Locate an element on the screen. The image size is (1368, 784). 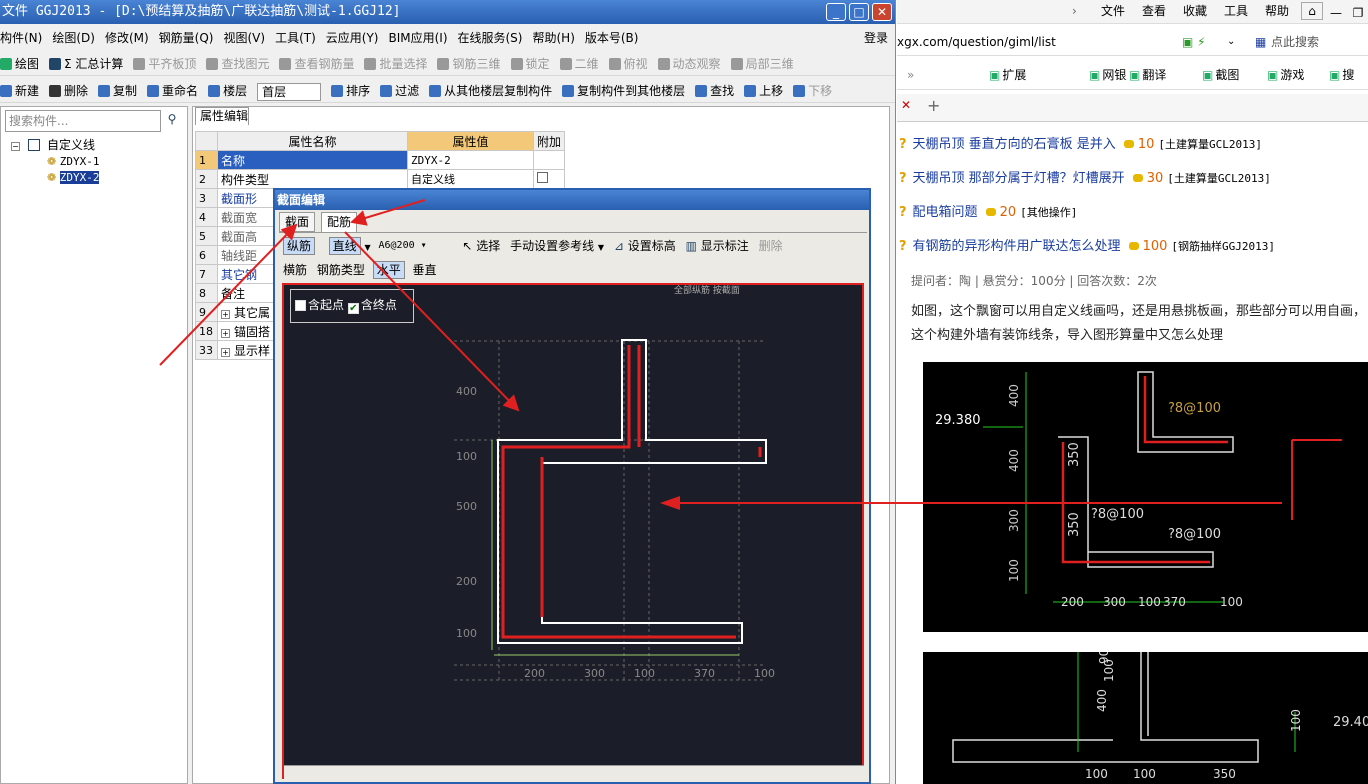
chevron-right-icon: › is located at coordinates (1074, 11).